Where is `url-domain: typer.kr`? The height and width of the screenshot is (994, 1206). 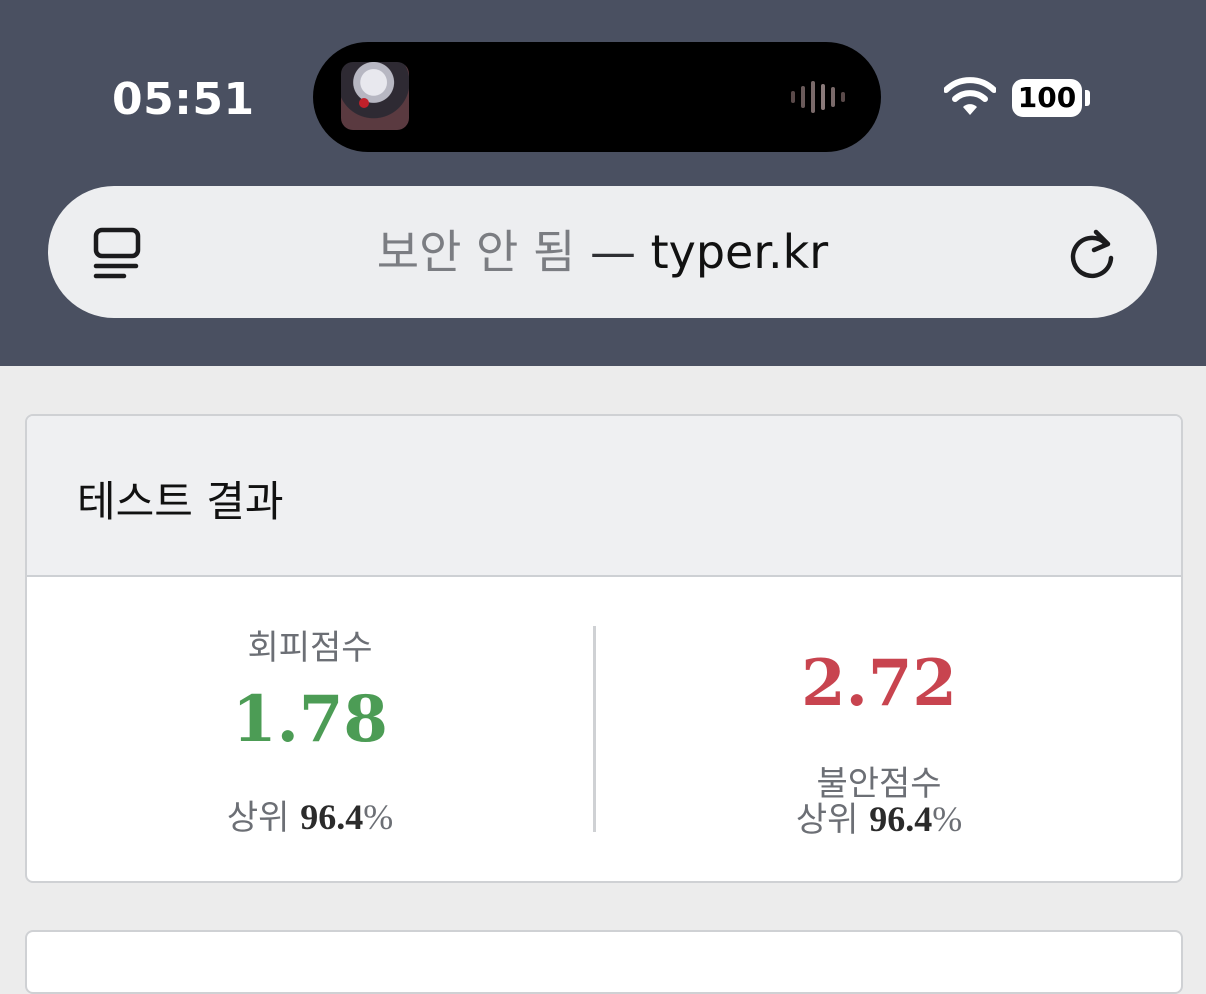 url-domain: typer.kr is located at coordinates (739, 252).